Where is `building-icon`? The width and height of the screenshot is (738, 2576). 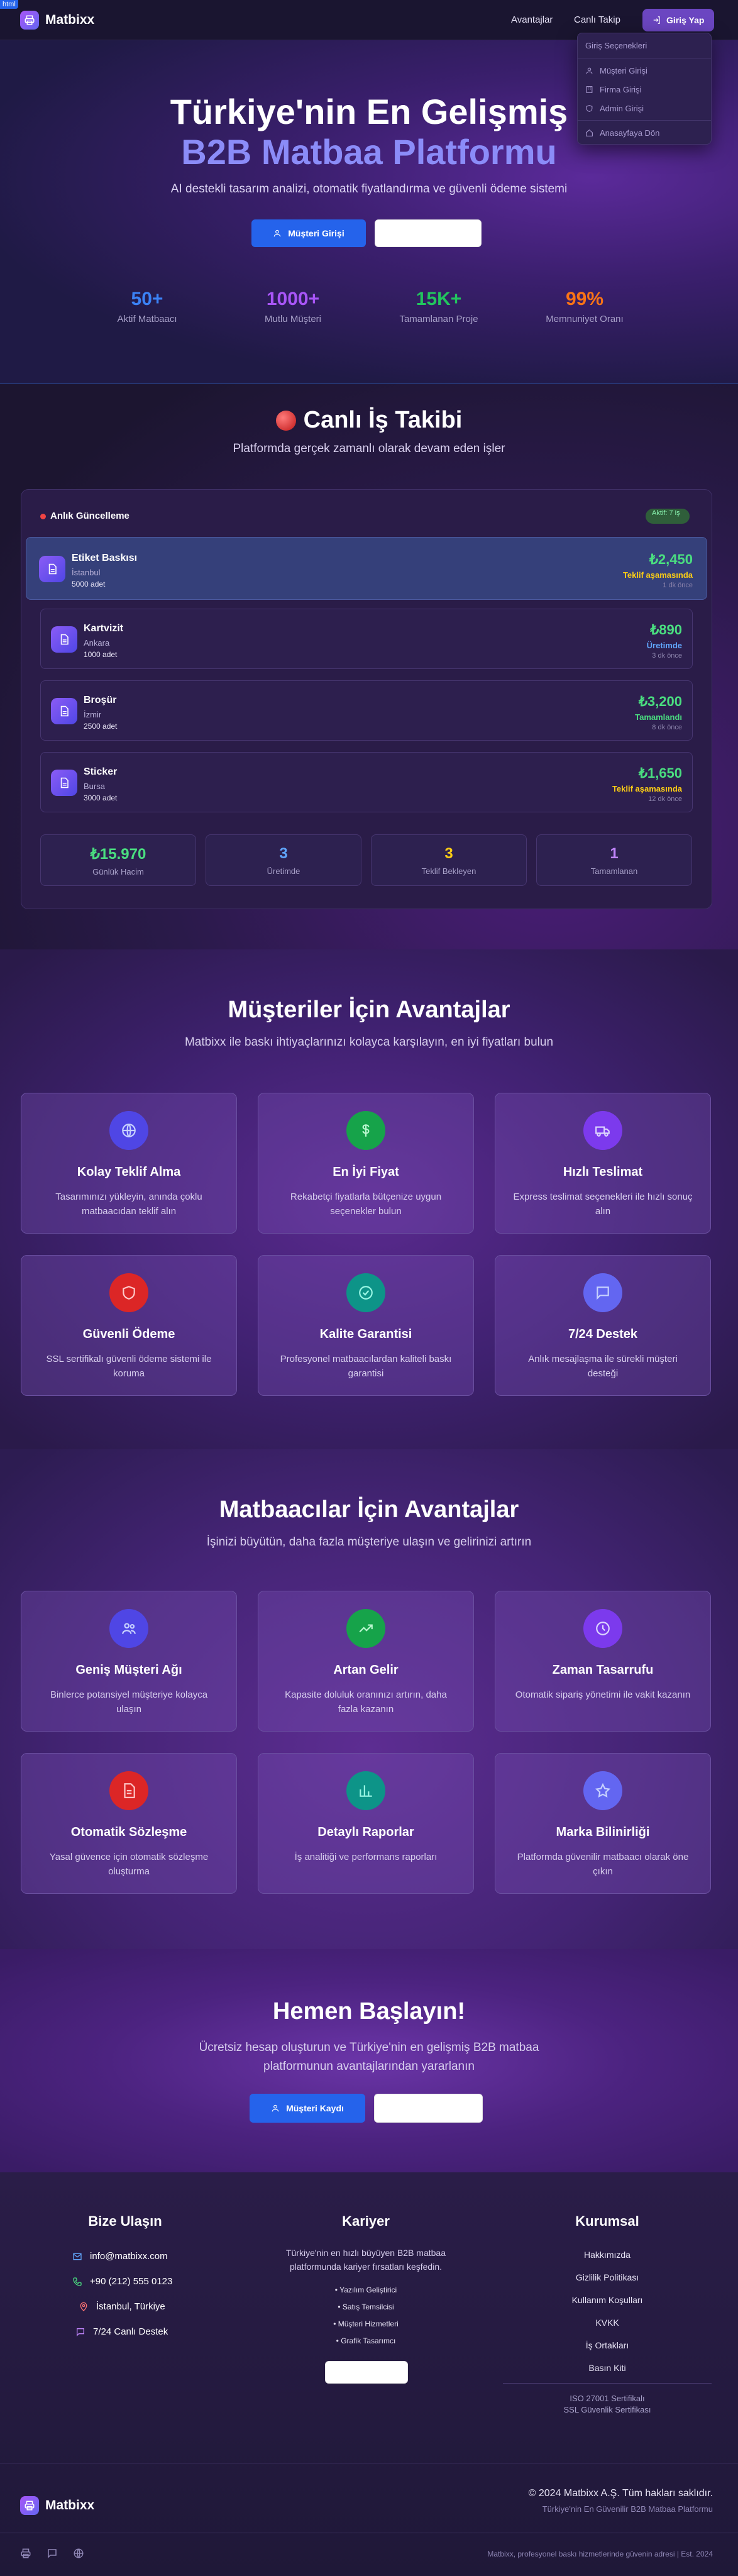 building-icon is located at coordinates (590, 89).